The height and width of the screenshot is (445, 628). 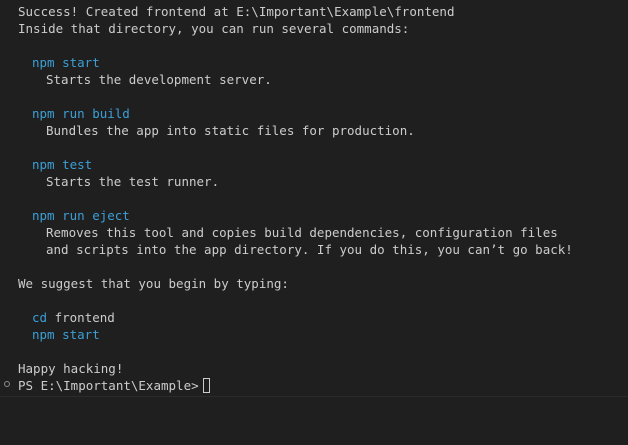 What do you see at coordinates (7, 384) in the screenshot?
I see `circle-decoration-icon` at bounding box center [7, 384].